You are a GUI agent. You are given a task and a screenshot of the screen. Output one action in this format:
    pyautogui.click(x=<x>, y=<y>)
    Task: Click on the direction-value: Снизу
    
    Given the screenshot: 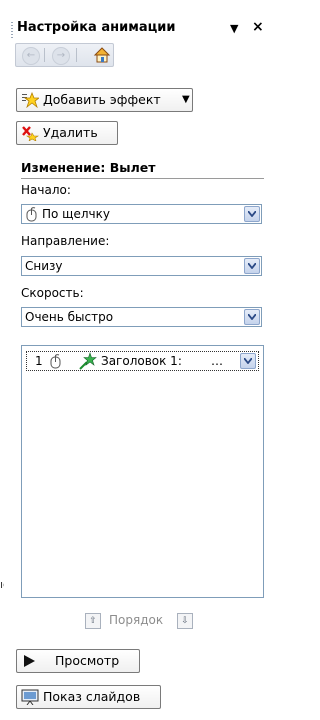 What is the action you would take?
    pyautogui.click(x=44, y=266)
    